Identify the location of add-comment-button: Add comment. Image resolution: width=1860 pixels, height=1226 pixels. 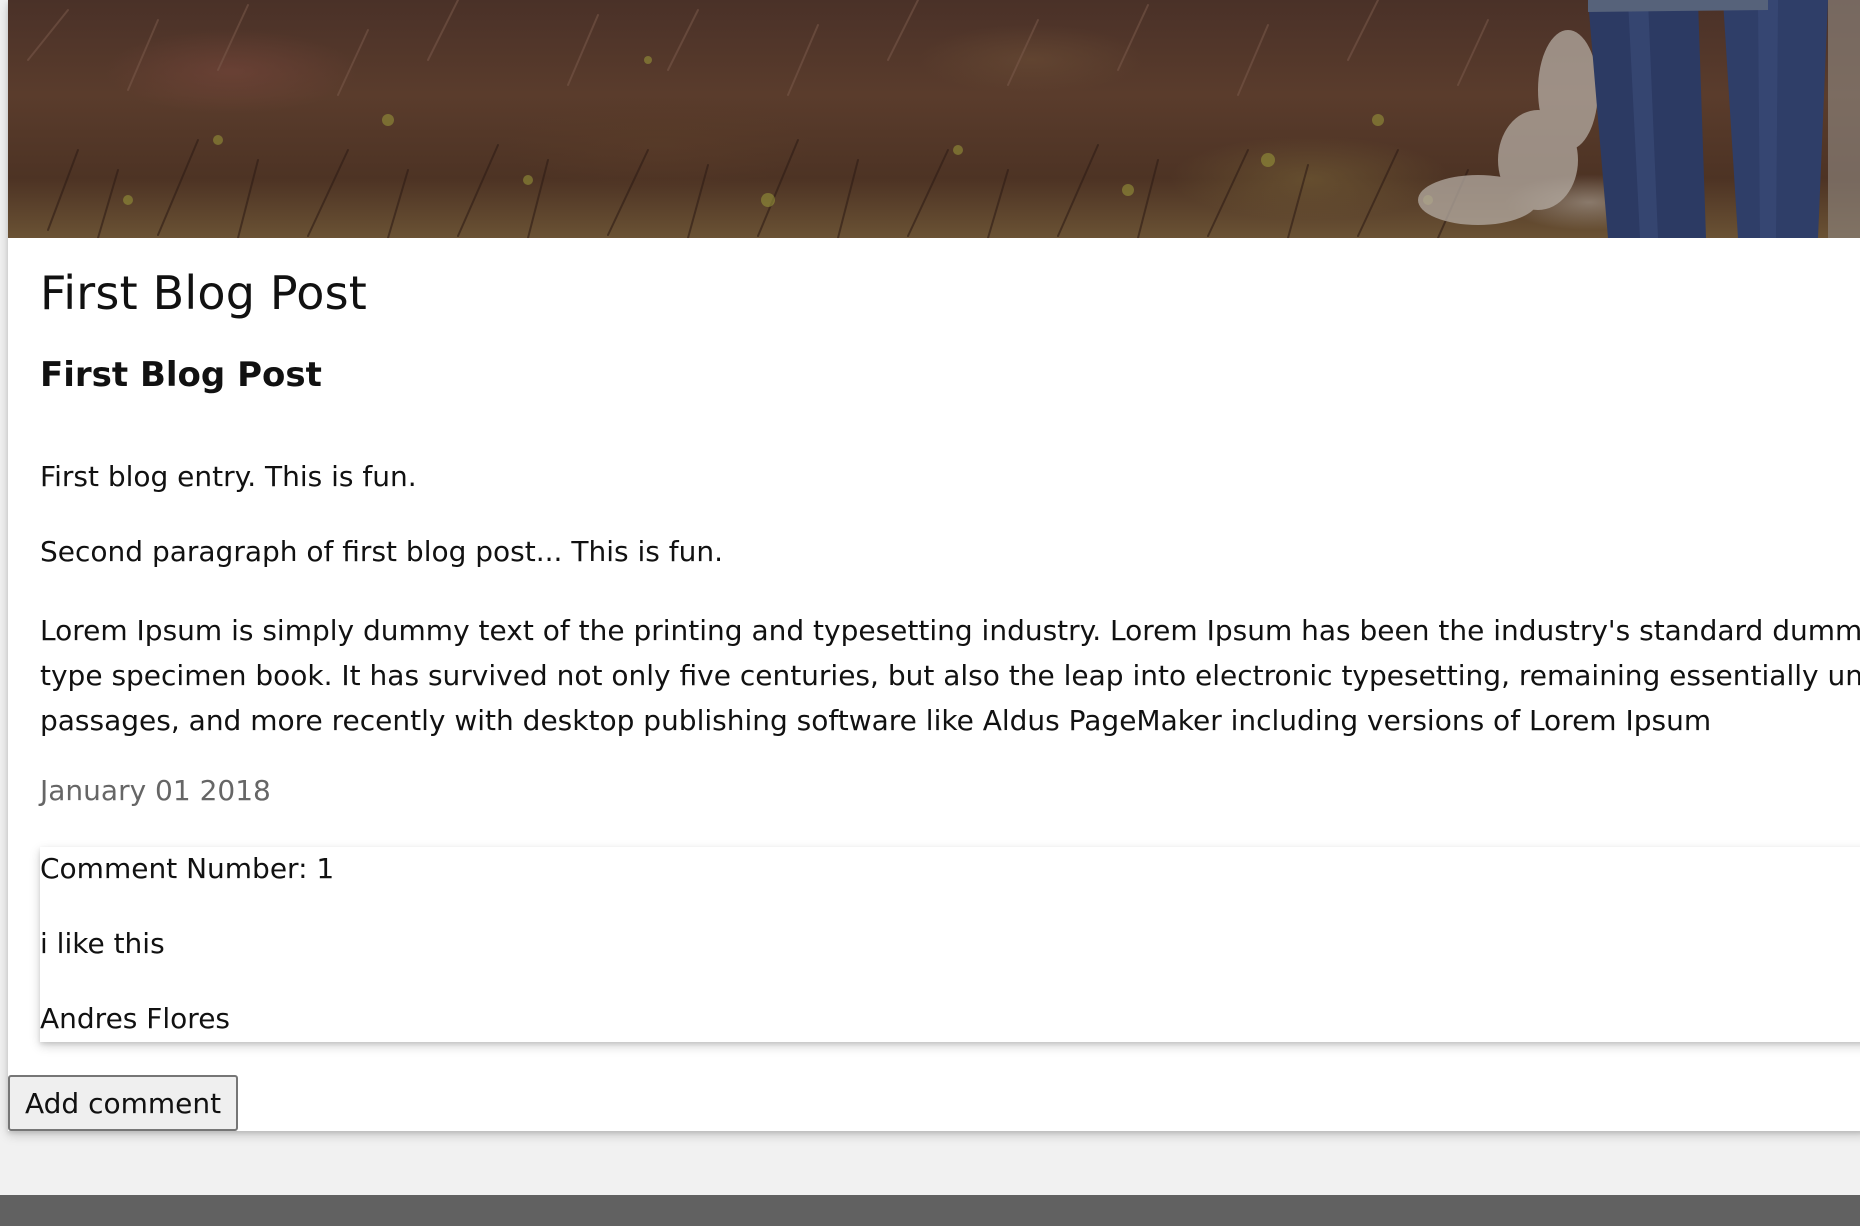
(123, 1103).